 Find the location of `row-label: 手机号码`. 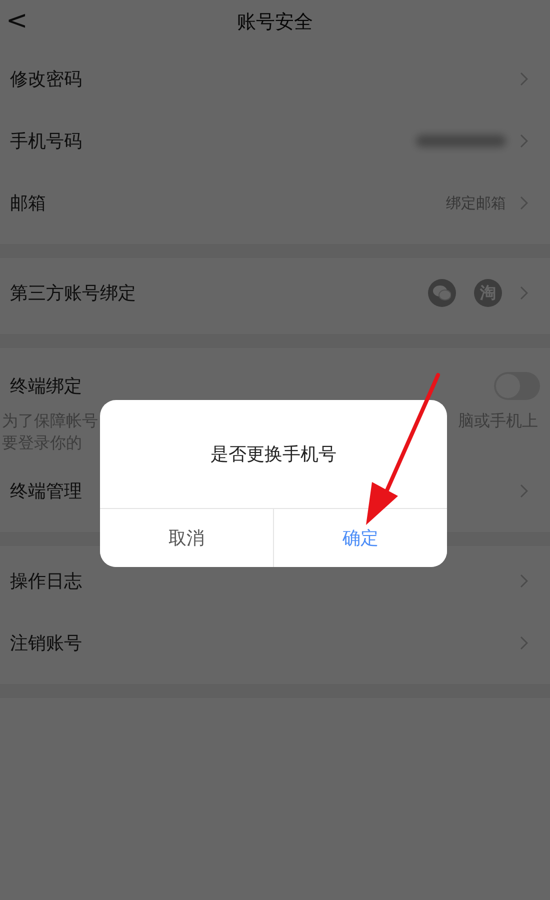

row-label: 手机号码 is located at coordinates (46, 141).